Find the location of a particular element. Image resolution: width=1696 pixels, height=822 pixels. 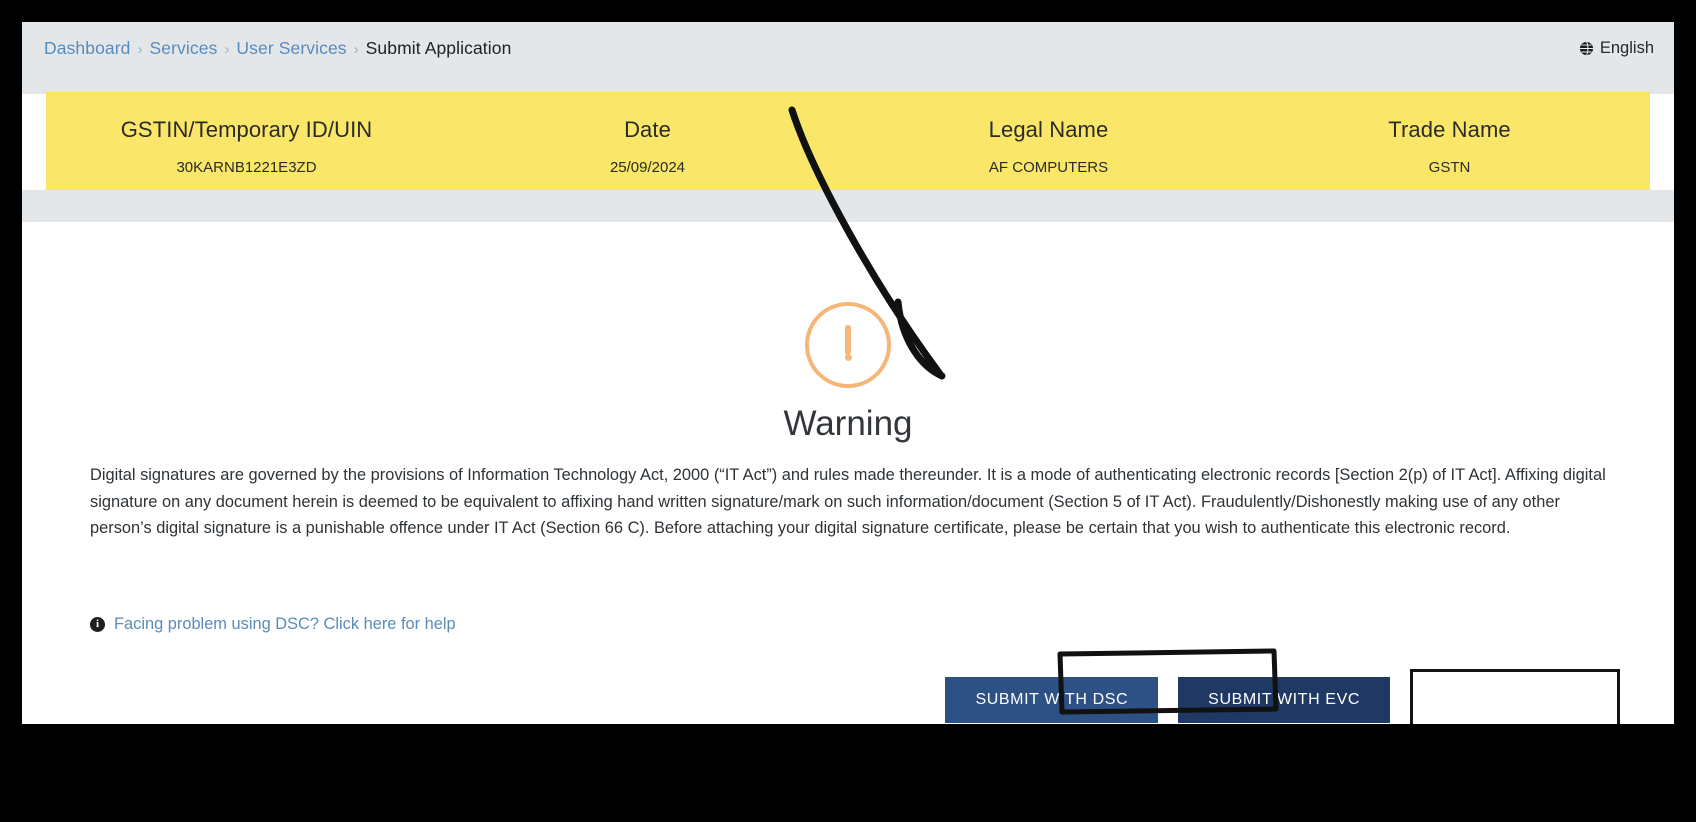

warning-icon-wrap is located at coordinates (848, 345).